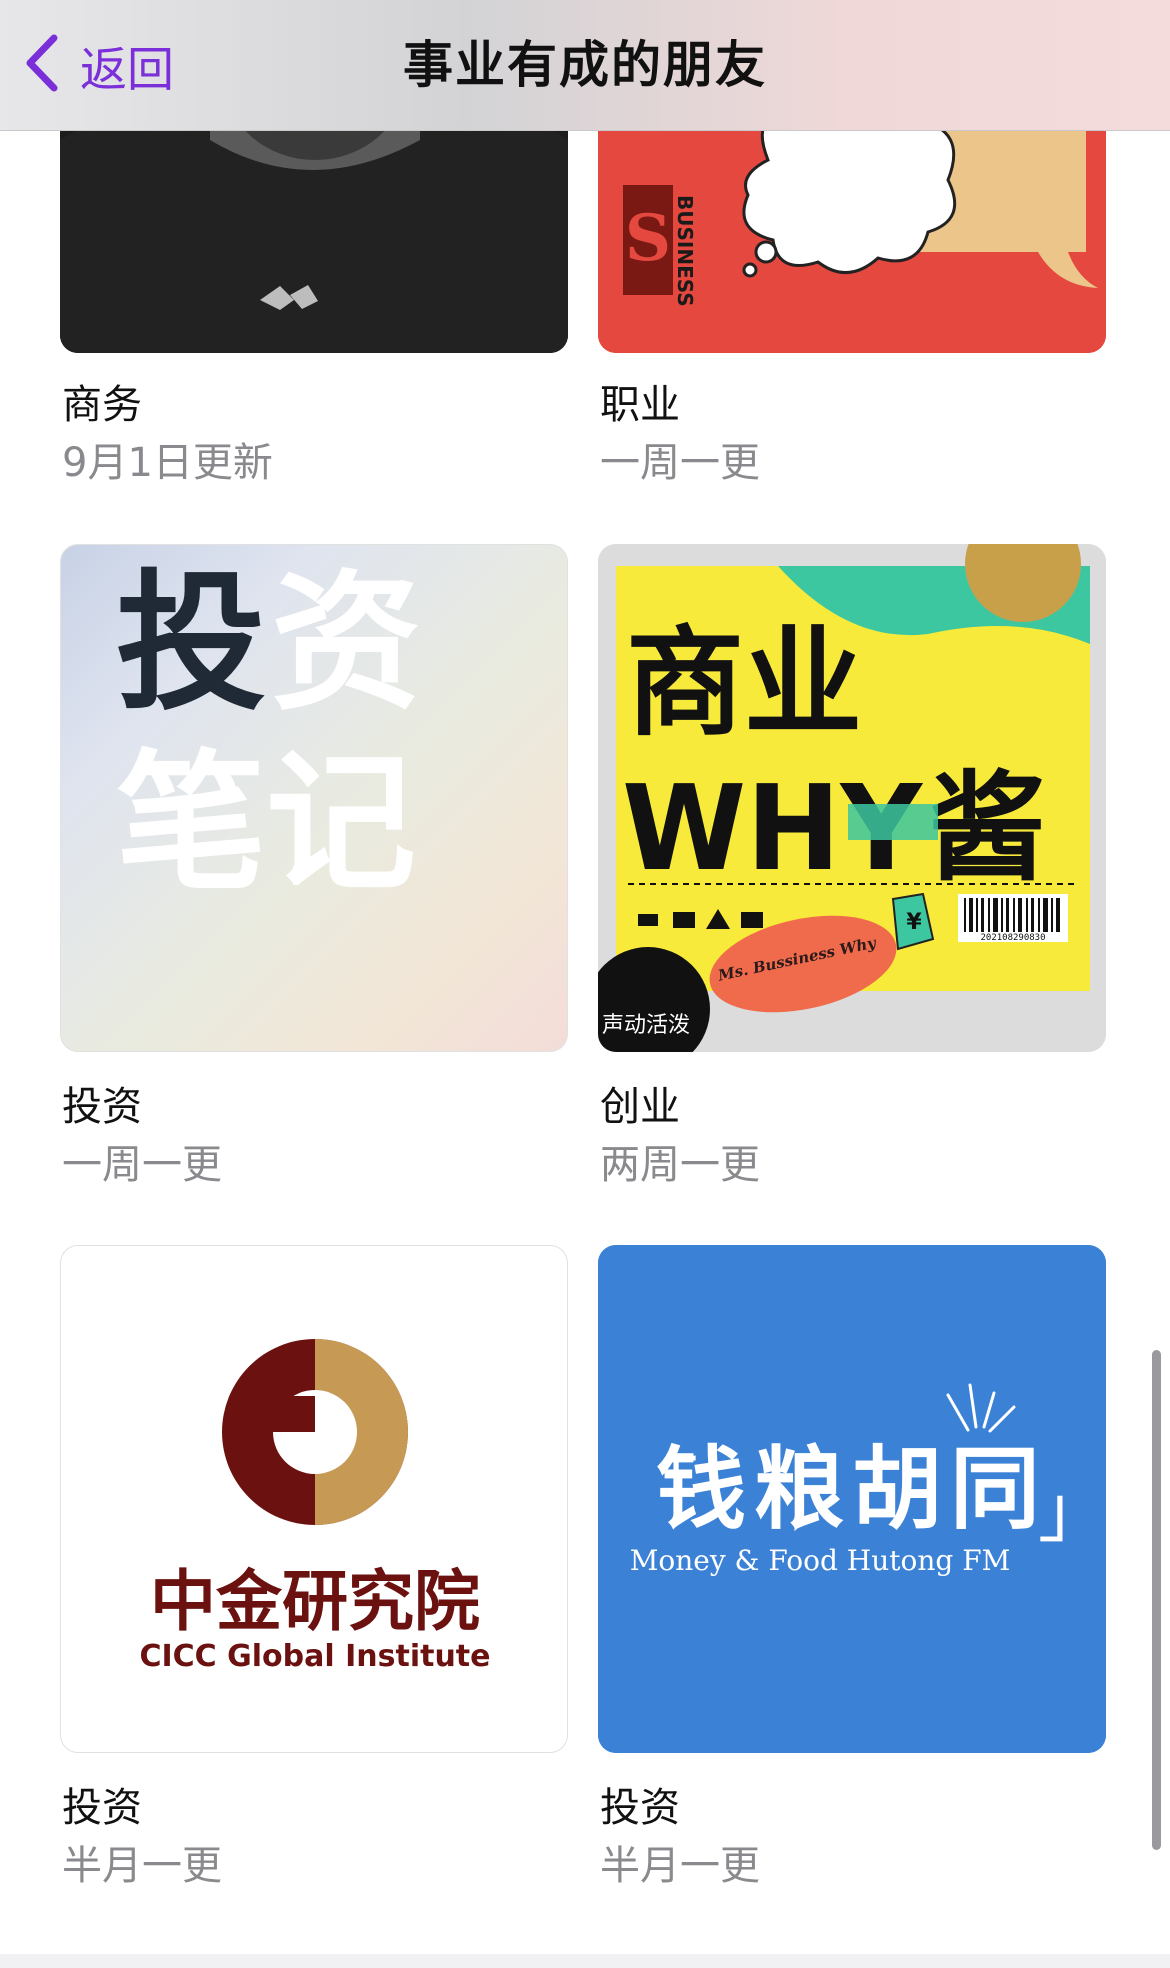 This screenshot has width=1170, height=1968. I want to click on cicc-chinese-name: 中金研究院, so click(315, 1601).